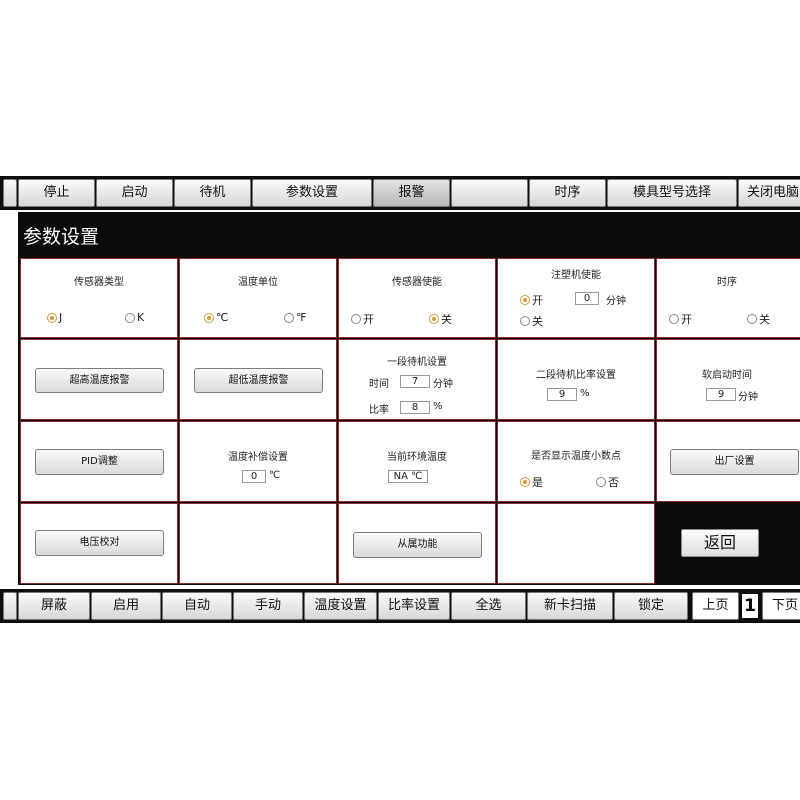 The image size is (800, 800). What do you see at coordinates (672, 193) in the screenshot?
I see `nav-mold-select-button: 模具型号选择` at bounding box center [672, 193].